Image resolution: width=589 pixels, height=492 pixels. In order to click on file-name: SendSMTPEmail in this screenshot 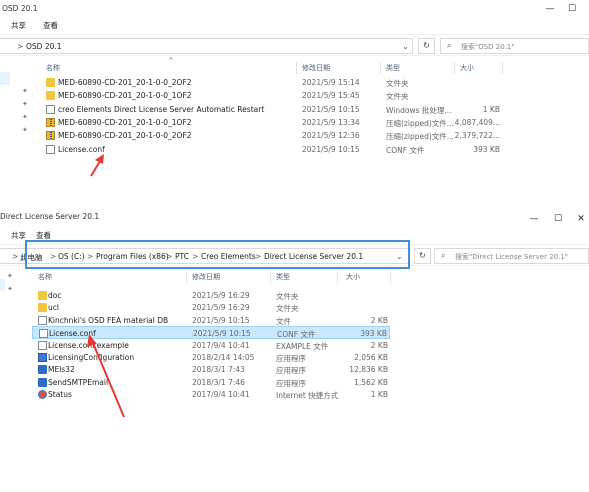, I will do `click(78, 382)`.